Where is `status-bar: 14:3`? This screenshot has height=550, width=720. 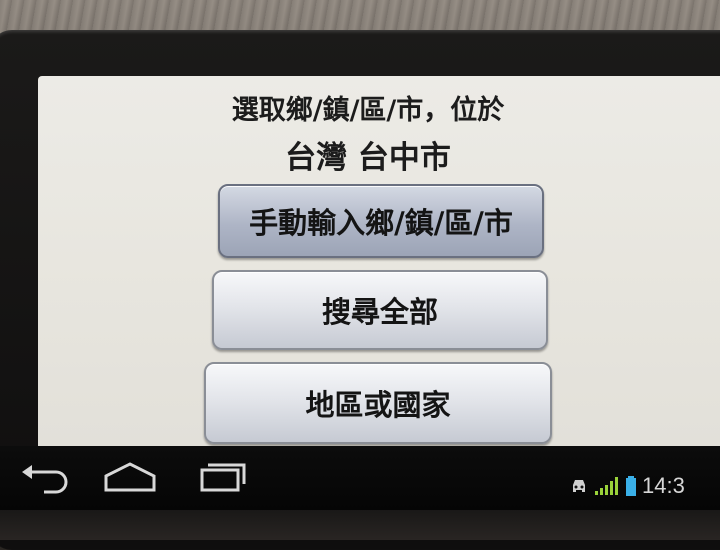 status-bar: 14:3 is located at coordinates (627, 486).